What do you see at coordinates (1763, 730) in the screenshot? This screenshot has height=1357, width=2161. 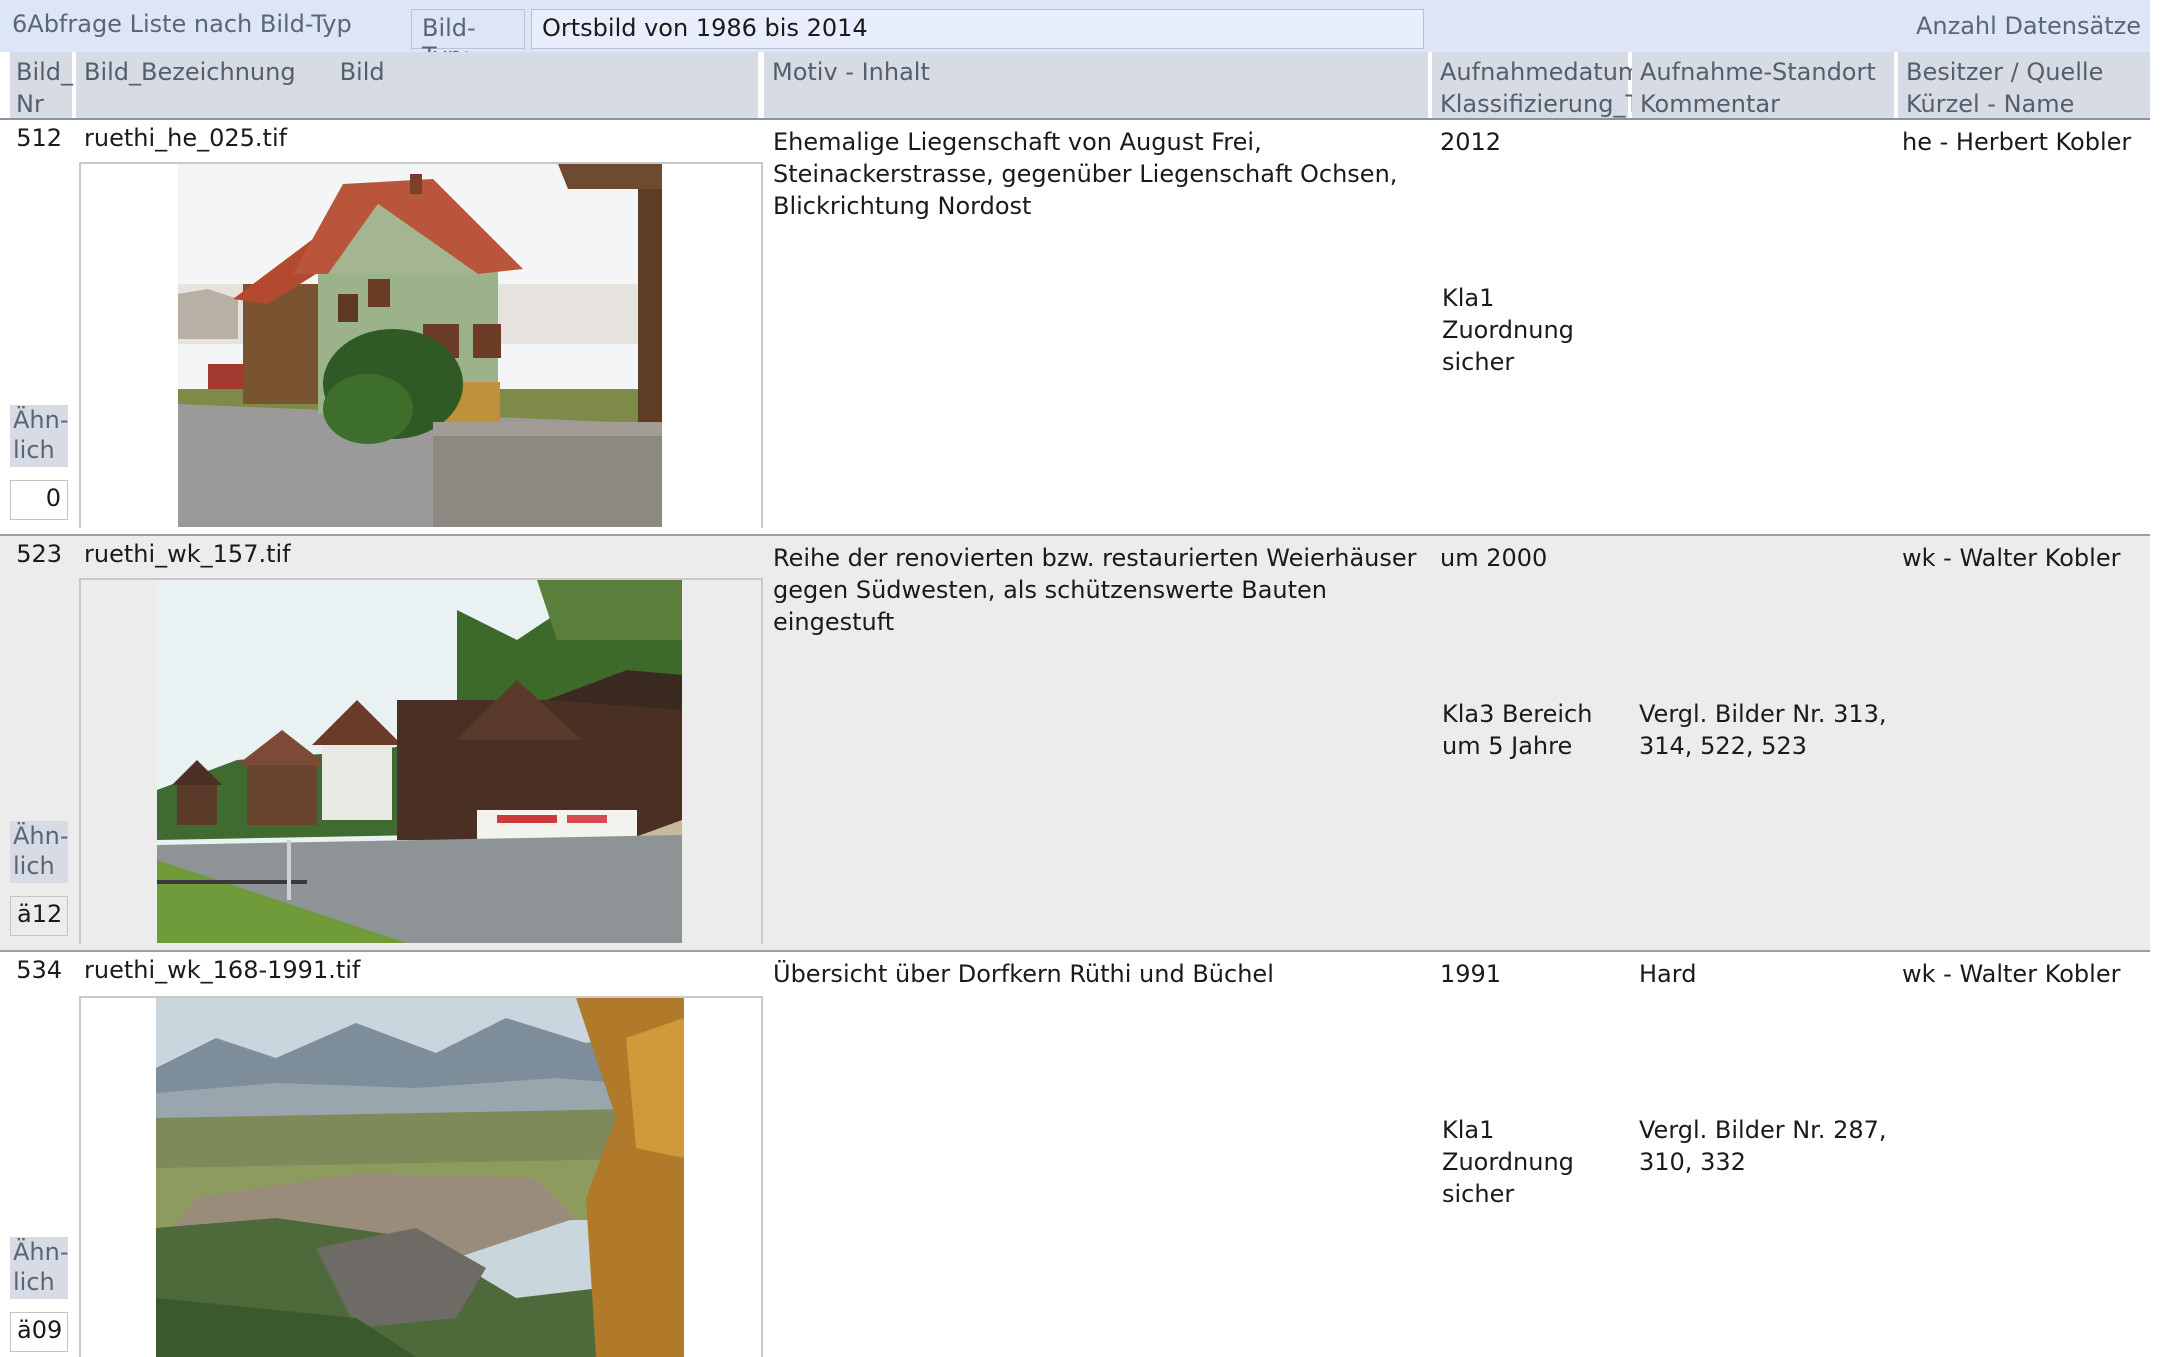 I see `record-kommentar: Vergl. Bilder Nr. 313, 314, 522, 523` at bounding box center [1763, 730].